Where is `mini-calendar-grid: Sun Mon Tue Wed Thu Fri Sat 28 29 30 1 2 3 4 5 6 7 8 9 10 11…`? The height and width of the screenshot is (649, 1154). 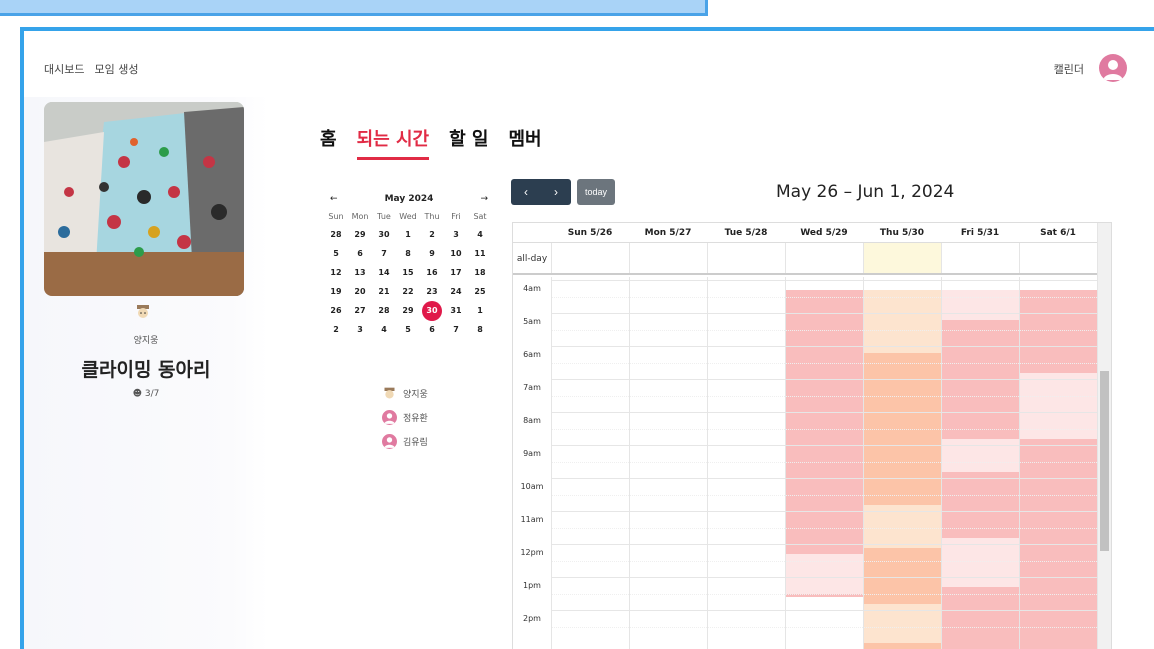
mini-calendar-grid: Sun Mon Tue Wed Thu Fri Sat 28 29 30 1 2 3 4 5 6 7 8 9 10 11… is located at coordinates (409, 274).